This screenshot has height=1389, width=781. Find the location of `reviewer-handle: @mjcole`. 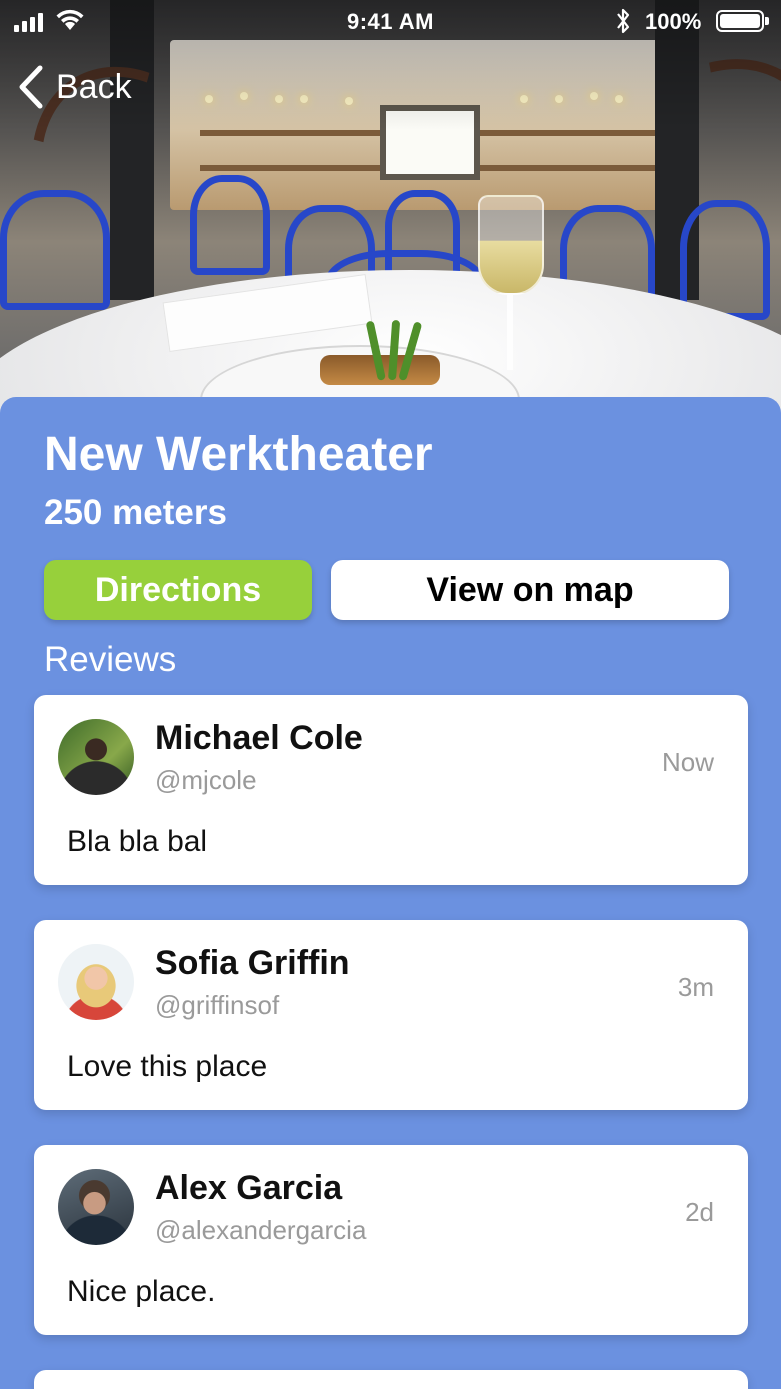

reviewer-handle: @mjcole is located at coordinates (206, 780).